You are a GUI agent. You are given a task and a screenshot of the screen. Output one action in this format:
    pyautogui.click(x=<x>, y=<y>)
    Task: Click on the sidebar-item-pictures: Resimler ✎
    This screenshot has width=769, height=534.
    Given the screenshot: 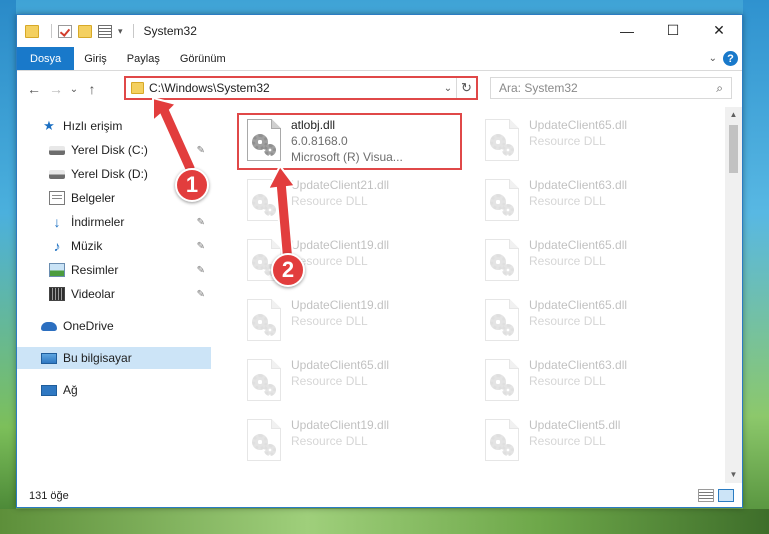 What is the action you would take?
    pyautogui.click(x=114, y=270)
    